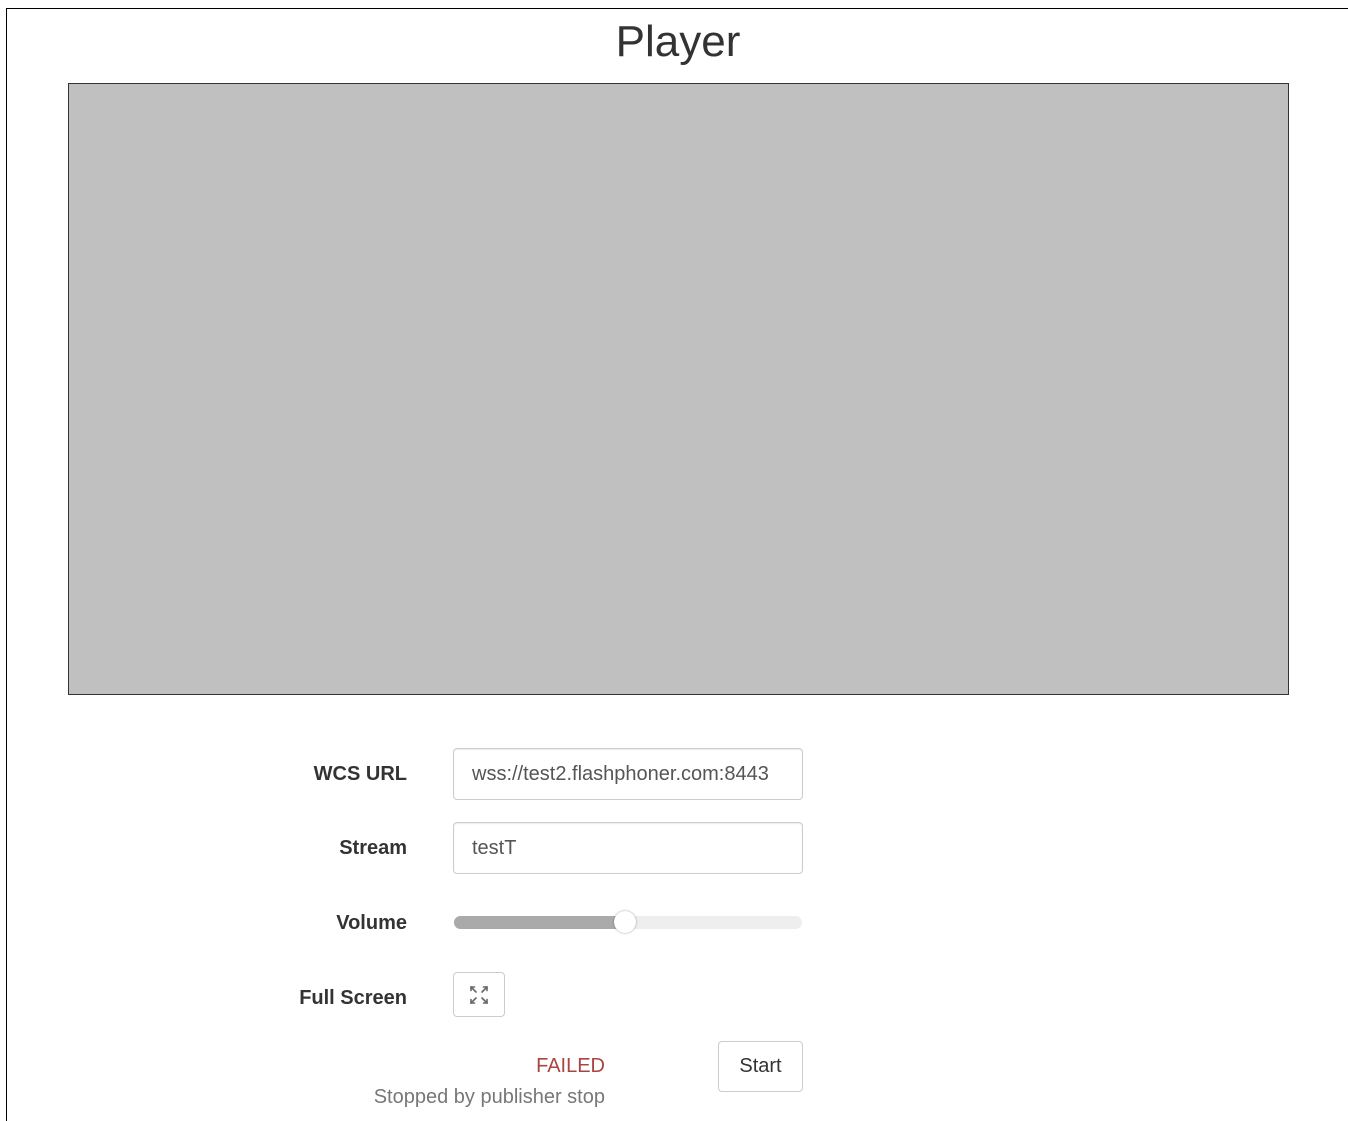 Image resolution: width=1348 pixels, height=1121 pixels. Describe the element at coordinates (489, 1097) in the screenshot. I see `status-info: Stopped by publisher stop` at that location.